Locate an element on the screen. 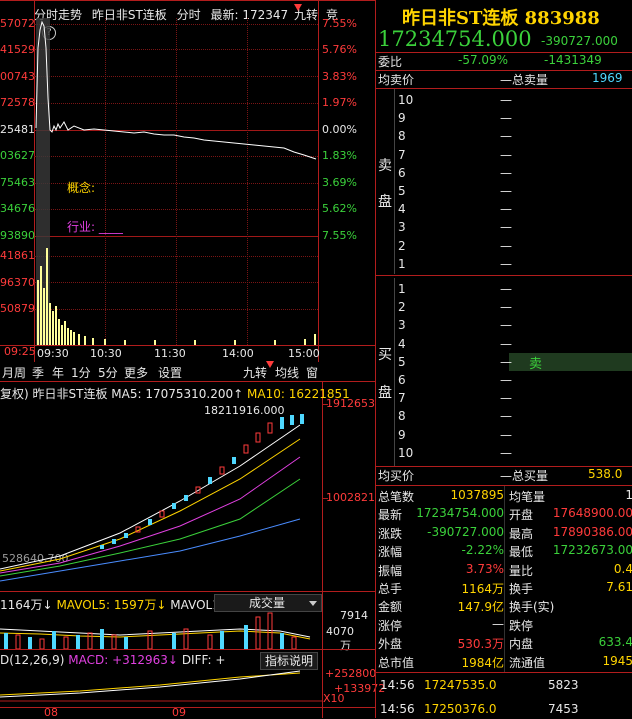 The image size is (632, 719). bid-level-label: 5 is located at coordinates (402, 361).